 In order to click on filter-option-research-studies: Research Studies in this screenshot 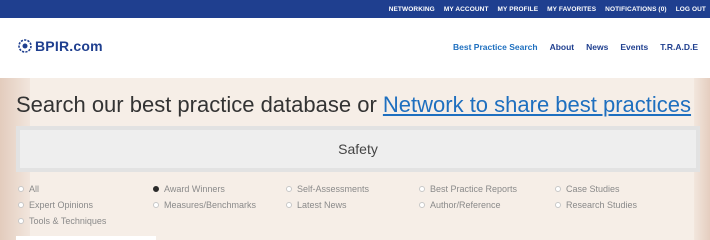, I will do `click(625, 205)`.